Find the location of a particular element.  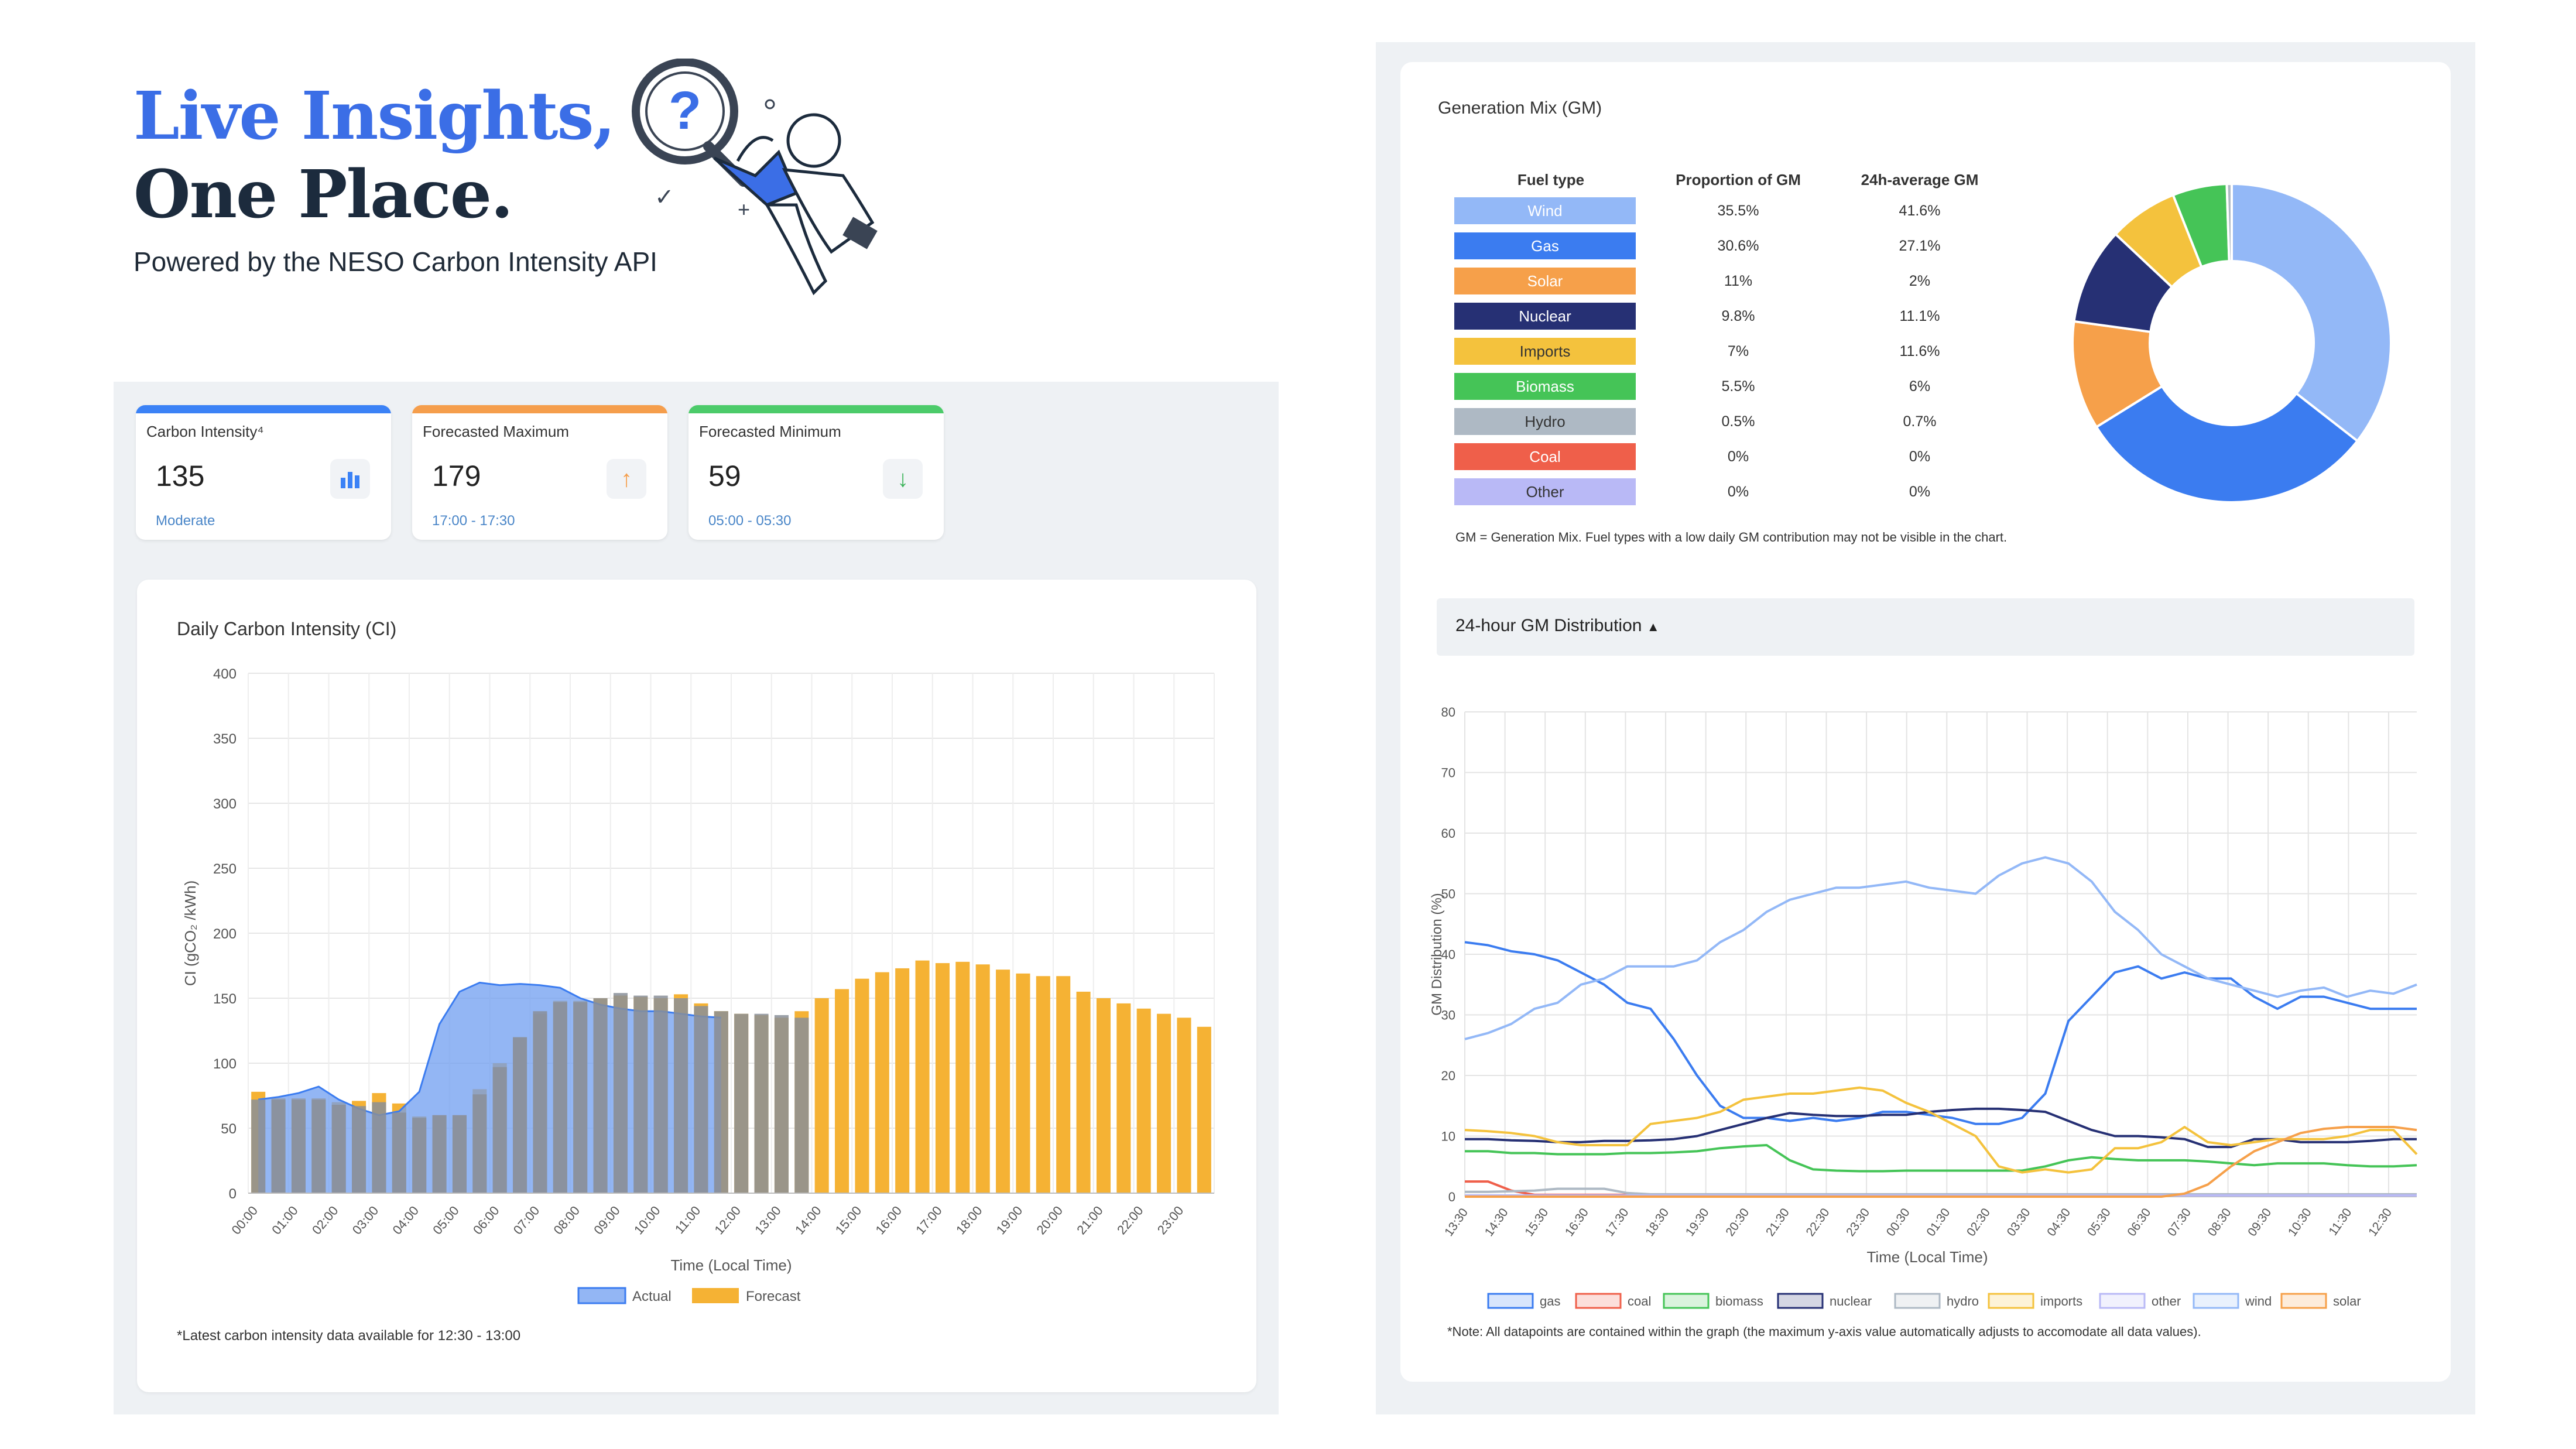

stat-value: 179 is located at coordinates (456, 476).